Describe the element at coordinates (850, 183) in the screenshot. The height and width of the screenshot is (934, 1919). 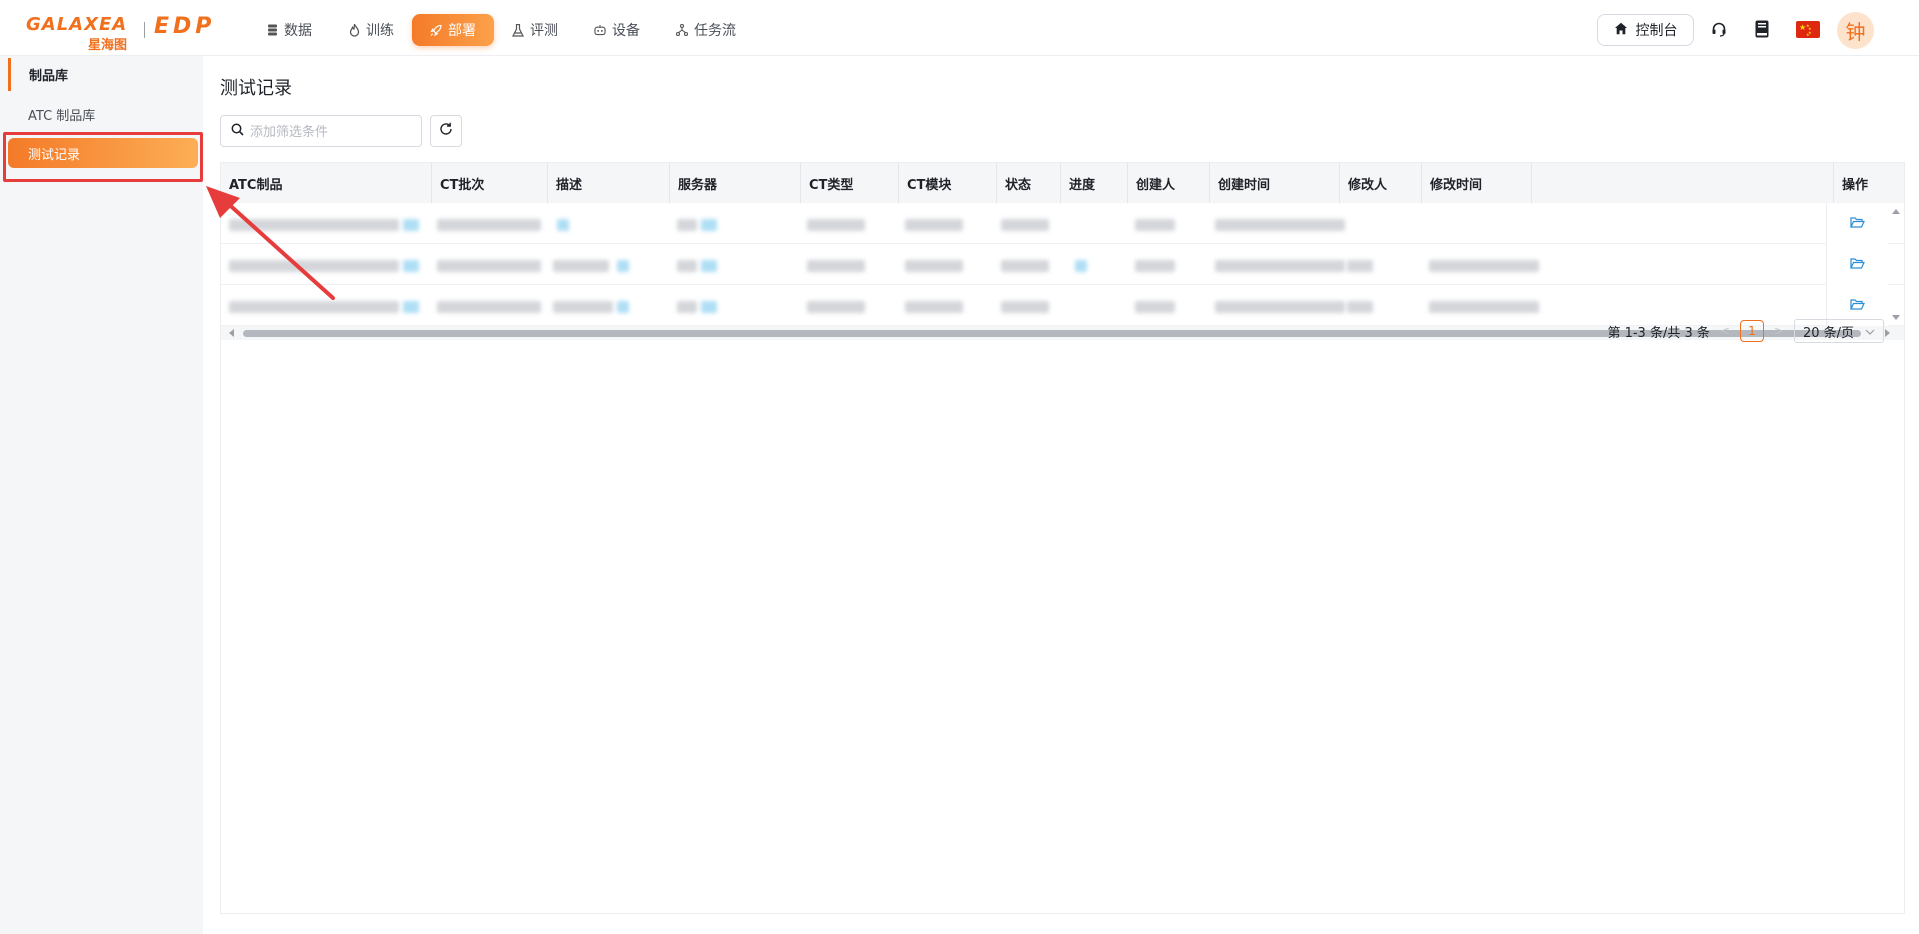
I see `column-header: CT类型` at that location.